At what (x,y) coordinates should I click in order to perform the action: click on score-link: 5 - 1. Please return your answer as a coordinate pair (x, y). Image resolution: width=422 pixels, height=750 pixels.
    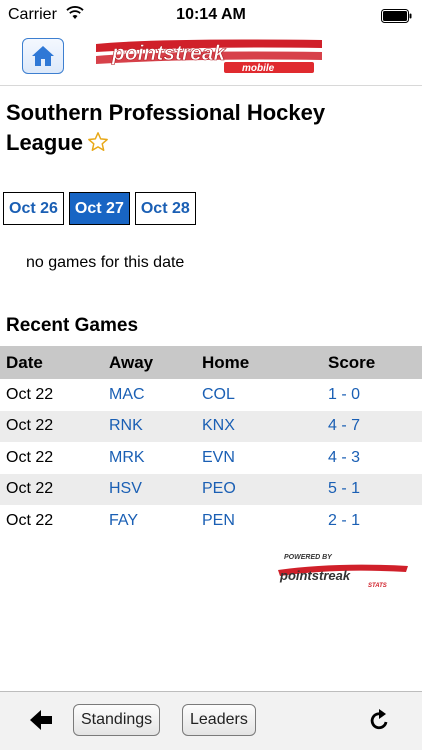
    Looking at the image, I should click on (375, 489).